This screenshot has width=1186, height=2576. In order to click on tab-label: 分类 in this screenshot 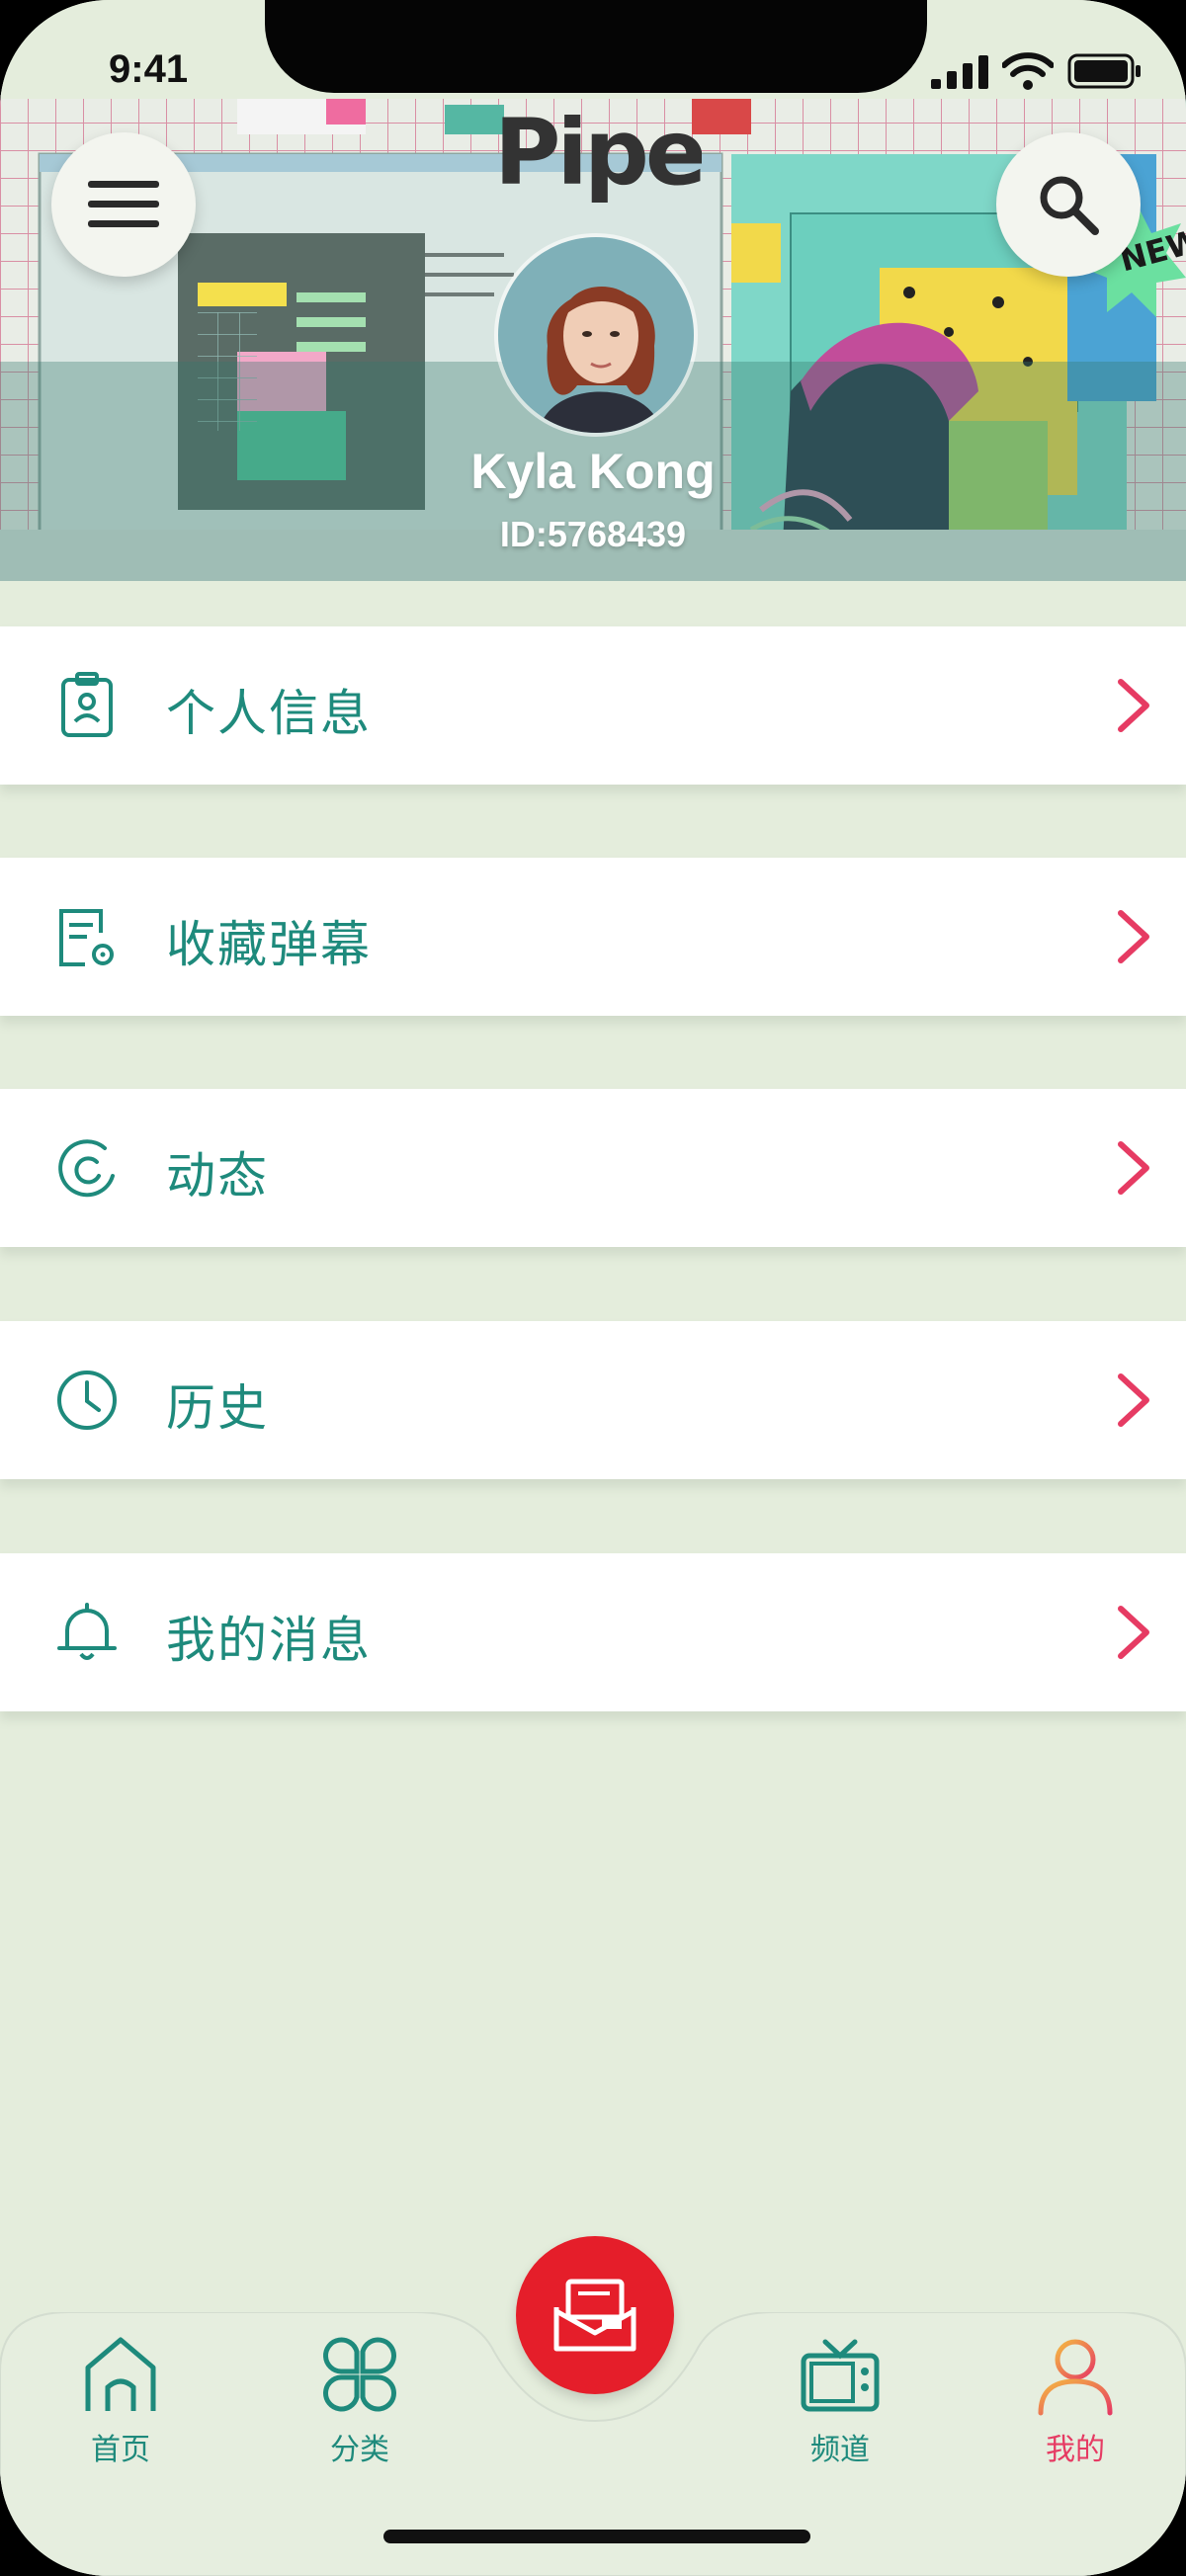, I will do `click(359, 2450)`.